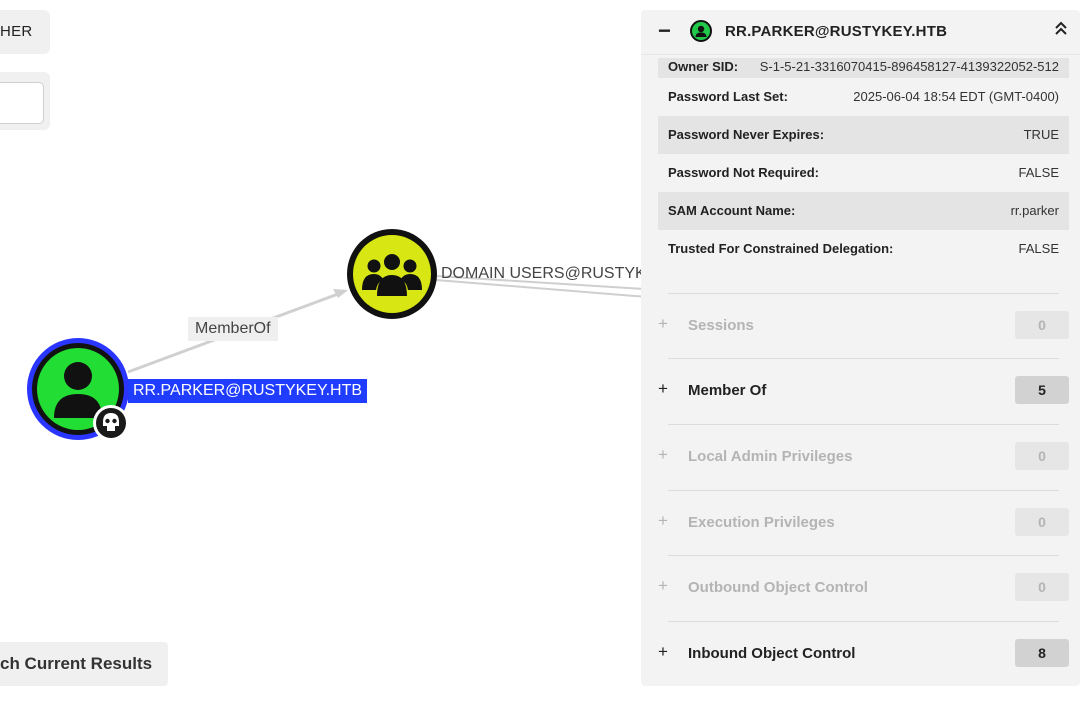 The width and height of the screenshot is (1080, 704). Describe the element at coordinates (746, 134) in the screenshot. I see `property-key: Password Never Expires:` at that location.